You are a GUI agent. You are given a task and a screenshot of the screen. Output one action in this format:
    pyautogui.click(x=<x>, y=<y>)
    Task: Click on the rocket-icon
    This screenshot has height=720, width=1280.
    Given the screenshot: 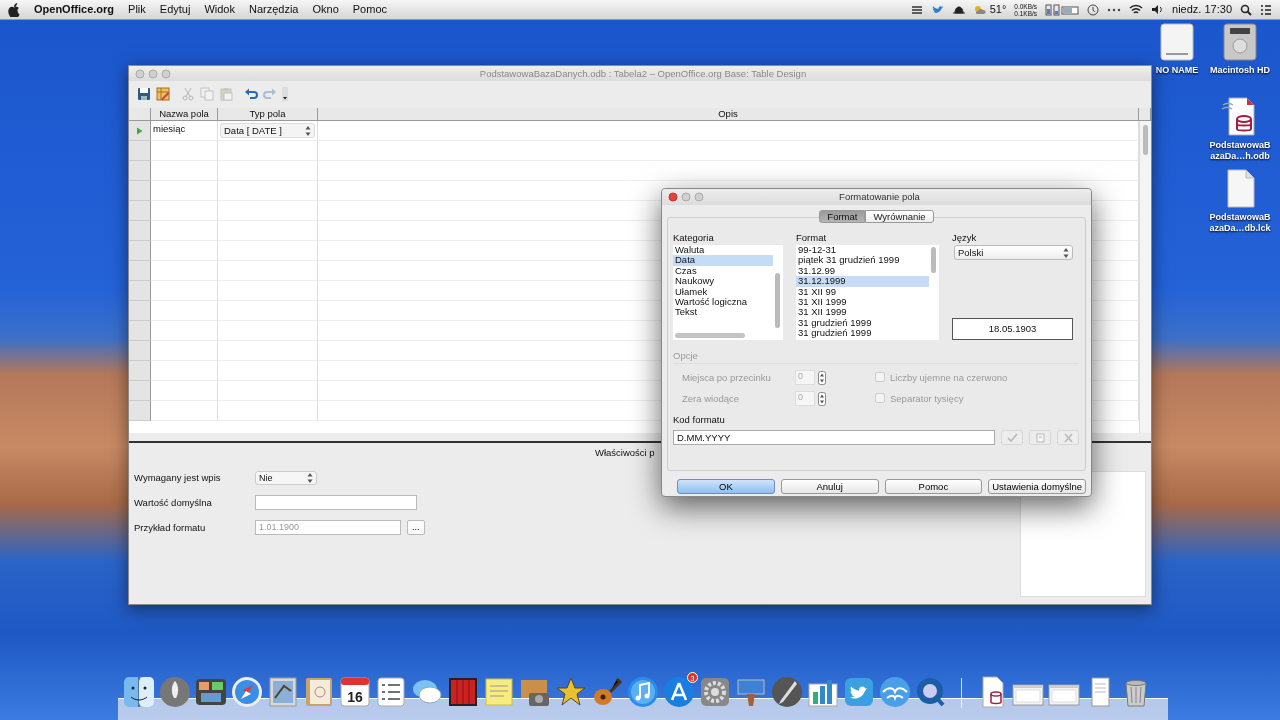 What is the action you would take?
    pyautogui.click(x=175, y=692)
    